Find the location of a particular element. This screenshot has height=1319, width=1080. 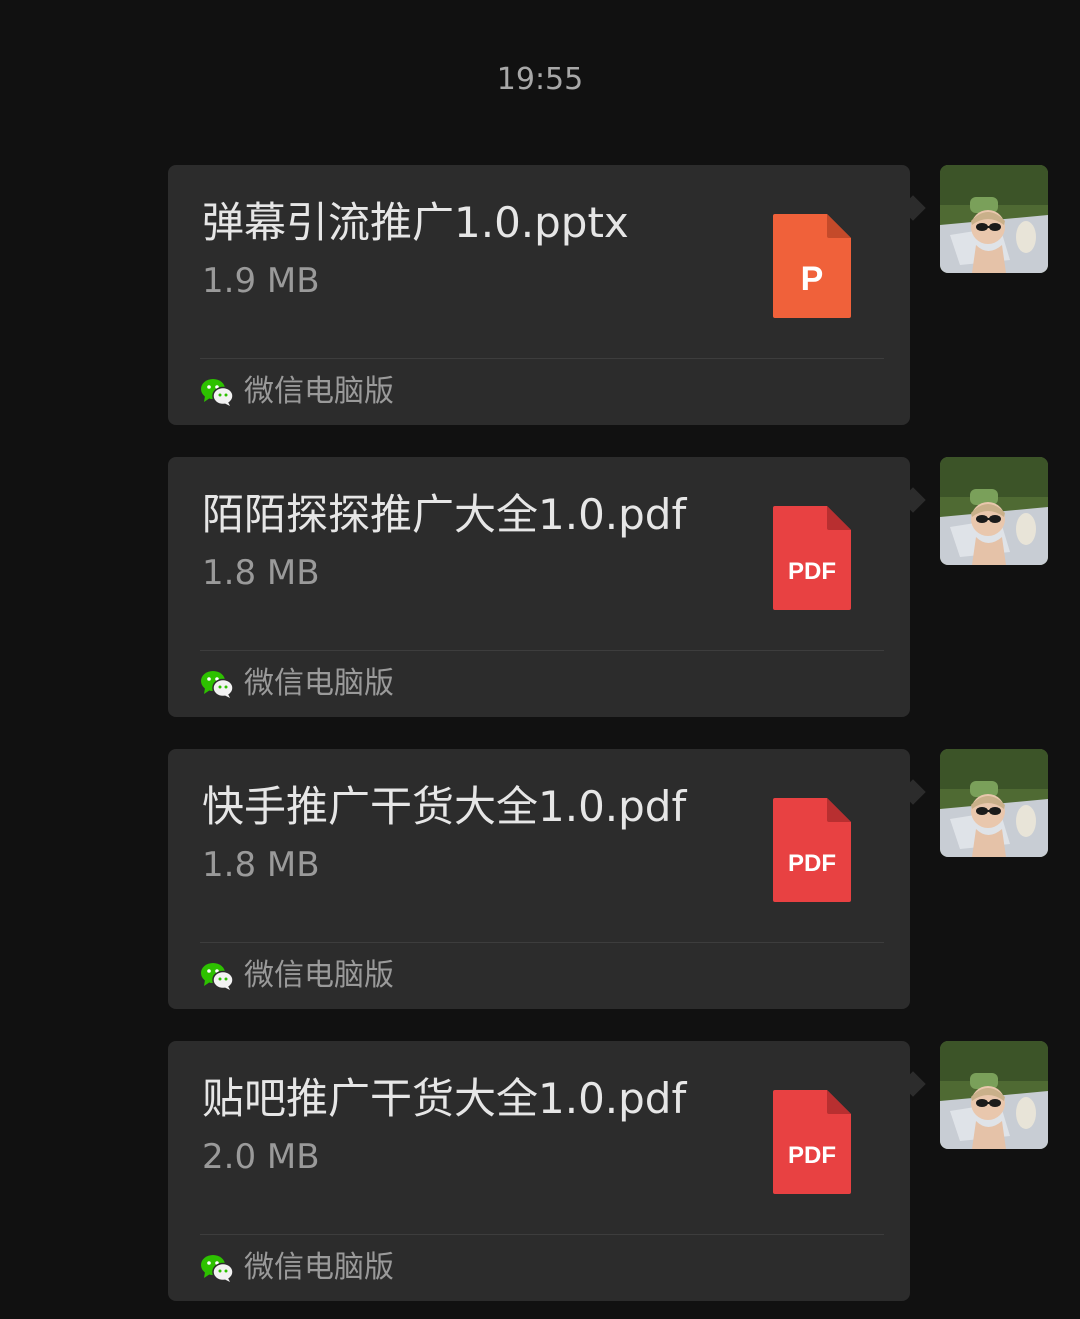

file-name: 快手推广干货大全1.0.pdf is located at coordinates (444, 806).